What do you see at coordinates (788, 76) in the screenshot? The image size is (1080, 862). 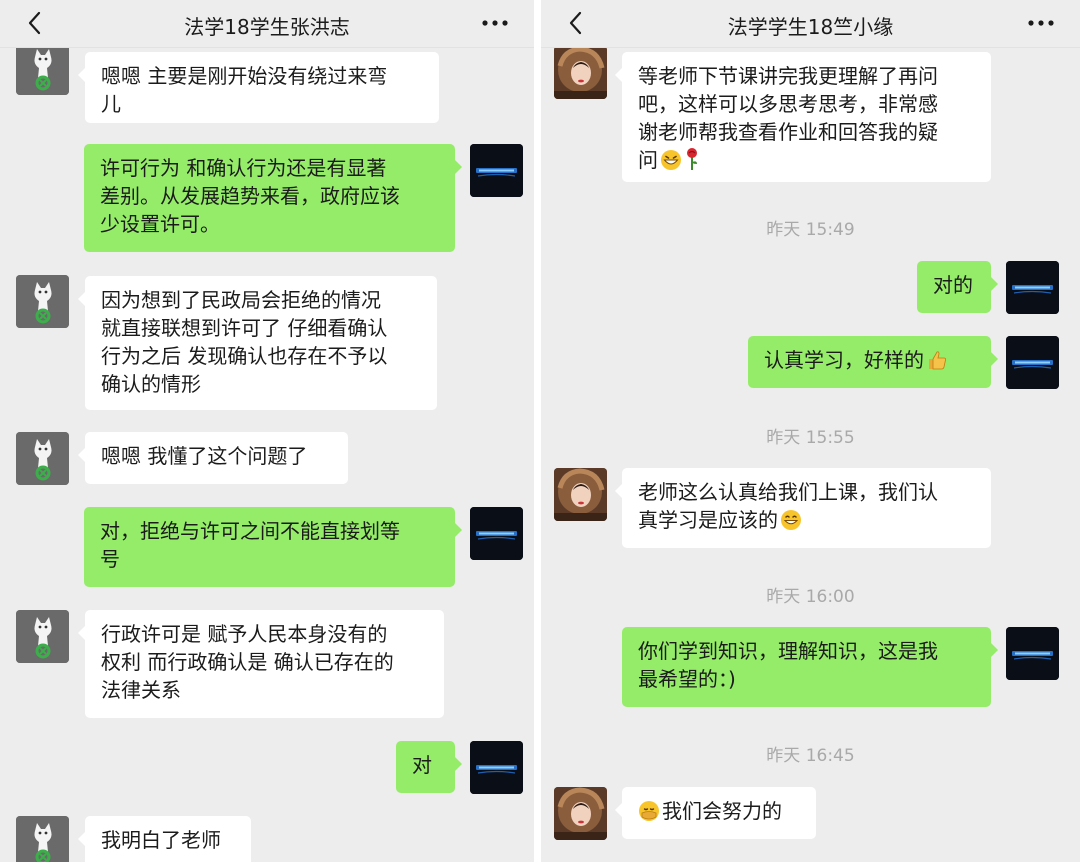 I see `message-line: 等老师下节课讲完我更理解了再问` at bounding box center [788, 76].